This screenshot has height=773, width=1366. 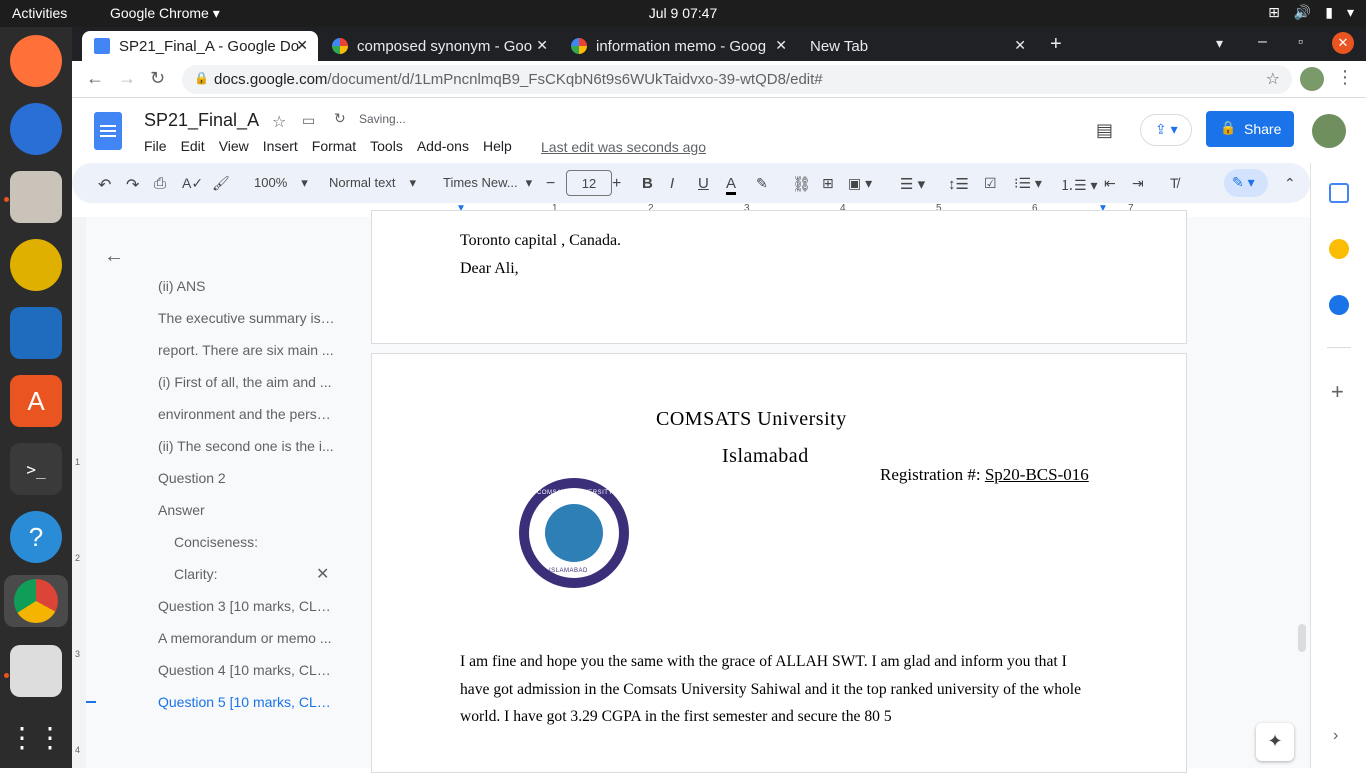 What do you see at coordinates (36, 61) in the screenshot?
I see `firefox-icon` at bounding box center [36, 61].